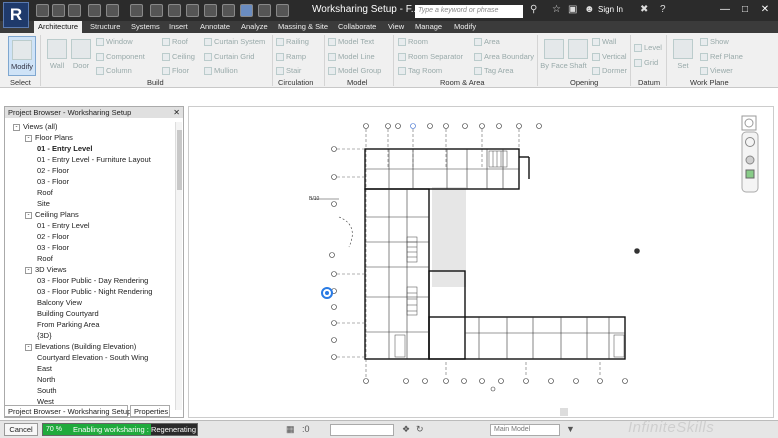 The width and height of the screenshot is (778, 438). What do you see at coordinates (354, 71) in the screenshot?
I see `model-group-button: Model Group` at bounding box center [354, 71].